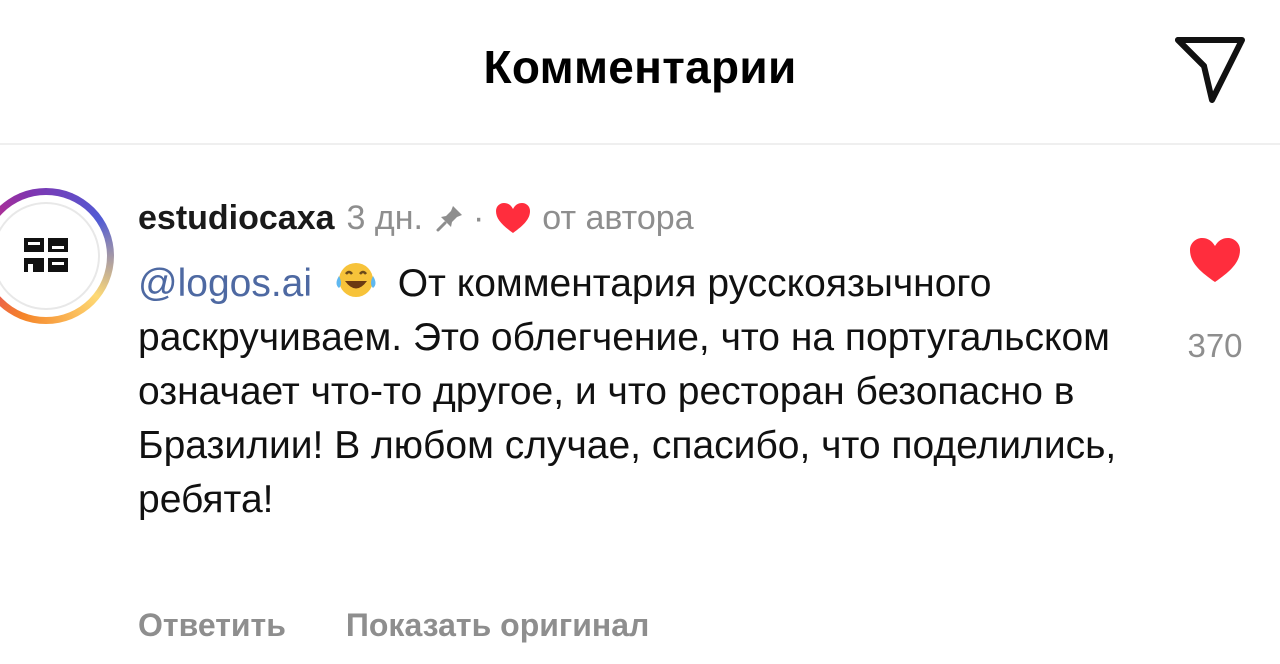 The height and width of the screenshot is (664, 1280). Describe the element at coordinates (618, 217) in the screenshot. I see `author-liked-label: от автора` at that location.